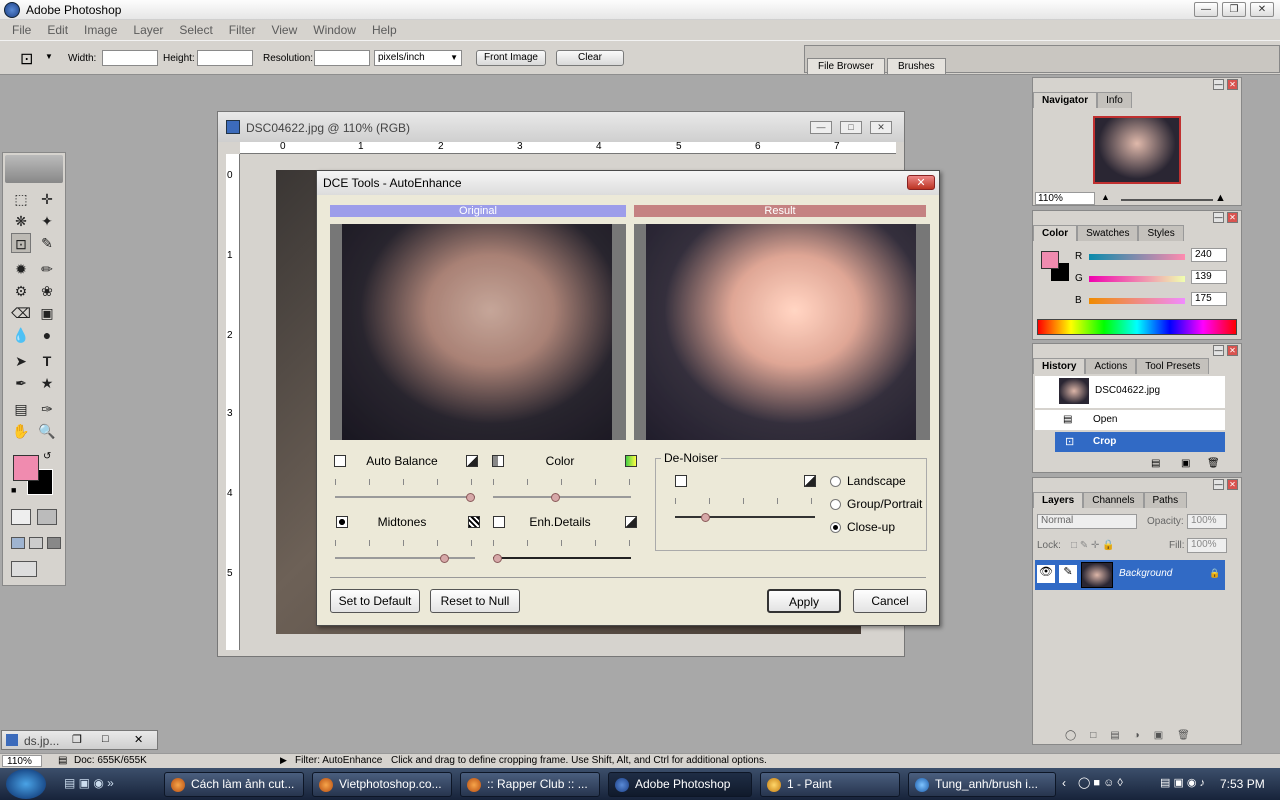  Describe the element at coordinates (21, 335) in the screenshot. I see `blur-tool-icon: 💧` at that location.